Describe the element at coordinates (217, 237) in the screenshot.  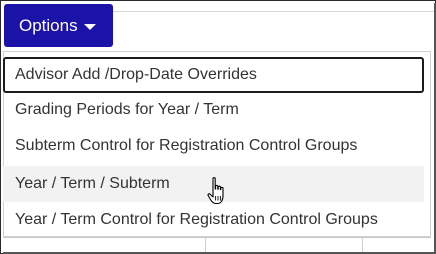
I see `table-top-border` at that location.